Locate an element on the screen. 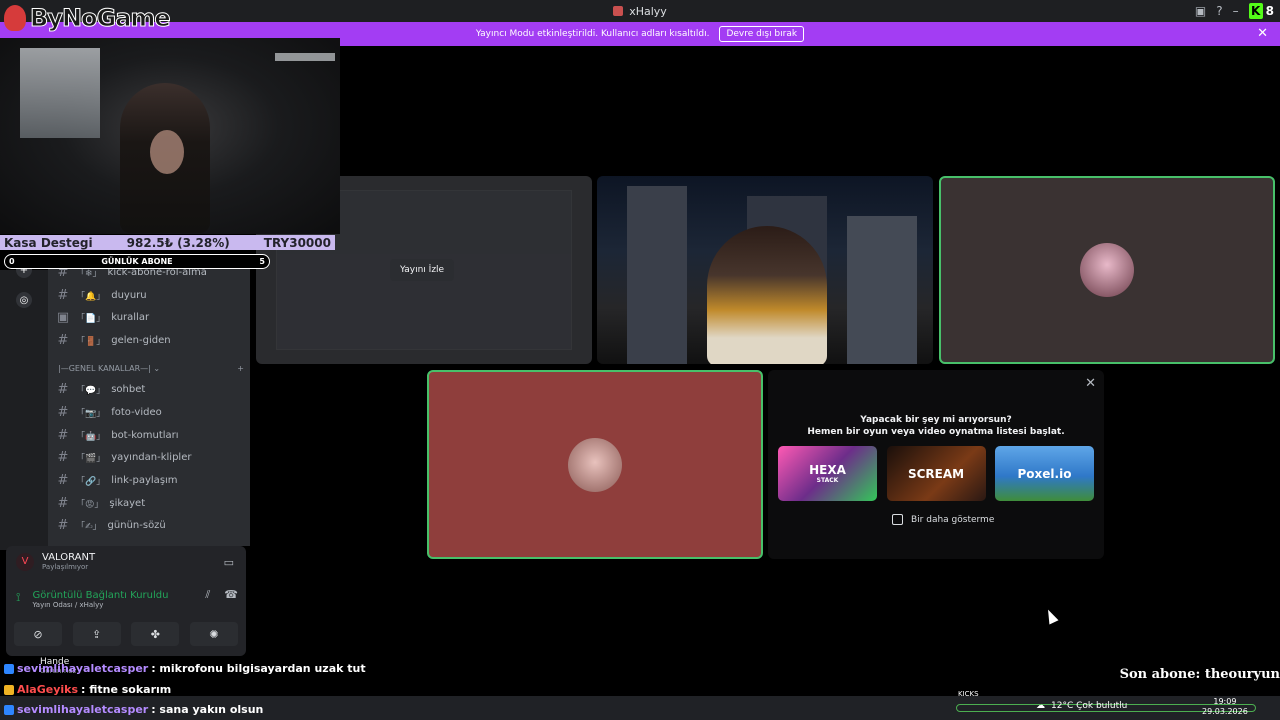 The height and width of the screenshot is (720, 1280). logo-text: ByNoGame is located at coordinates (101, 18).